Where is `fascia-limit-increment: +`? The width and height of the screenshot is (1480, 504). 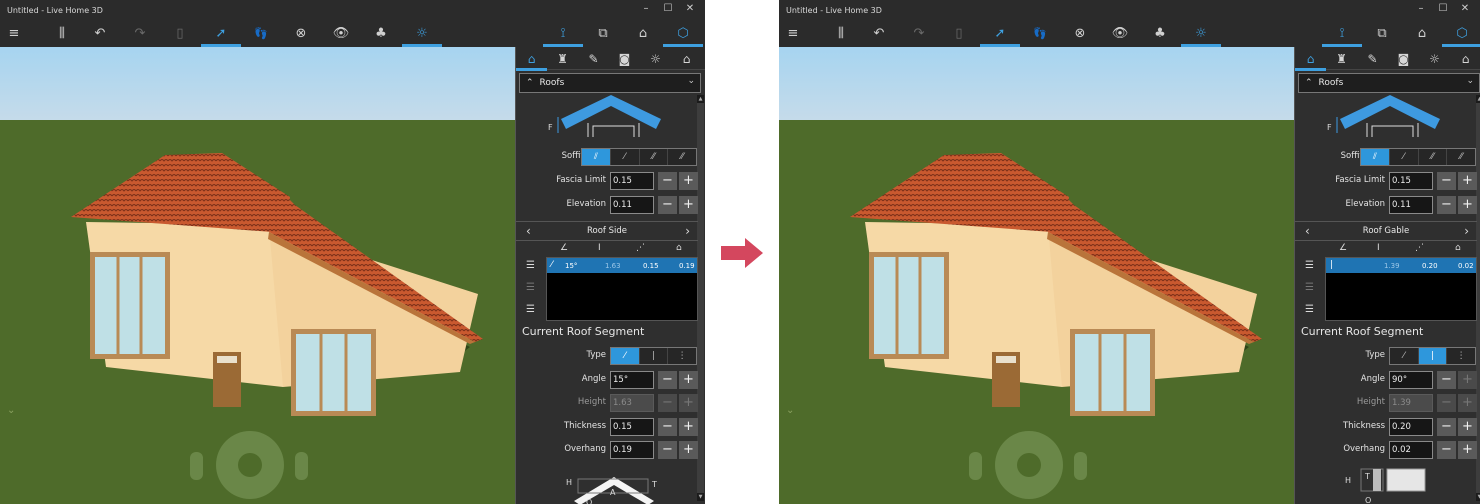
fascia-limit-increment: + is located at coordinates (688, 181).